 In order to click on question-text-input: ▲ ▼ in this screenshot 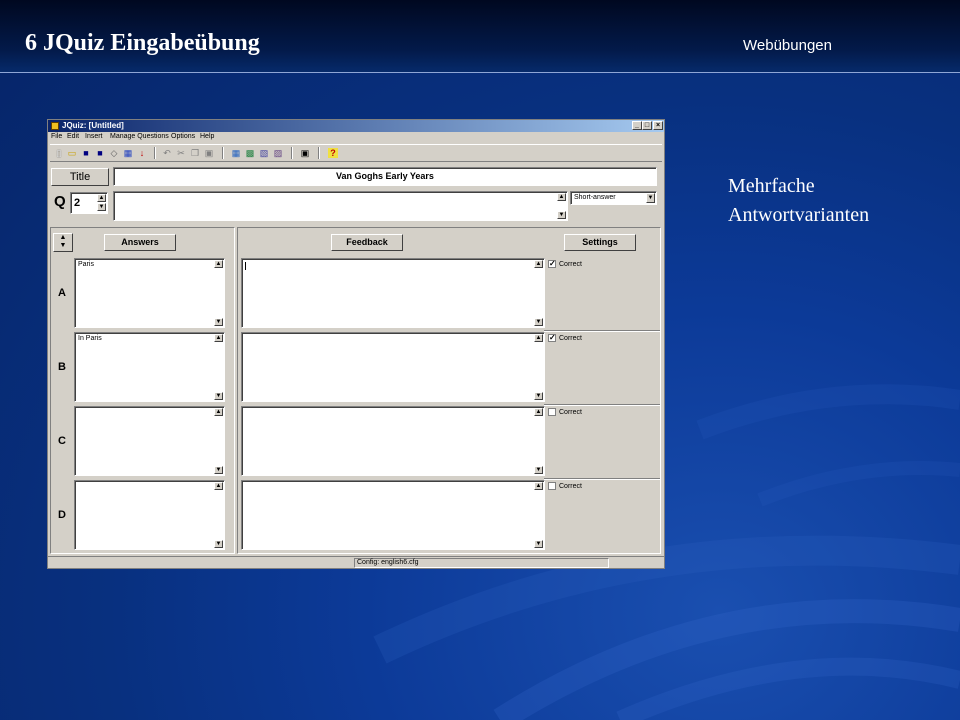, I will do `click(340, 206)`.